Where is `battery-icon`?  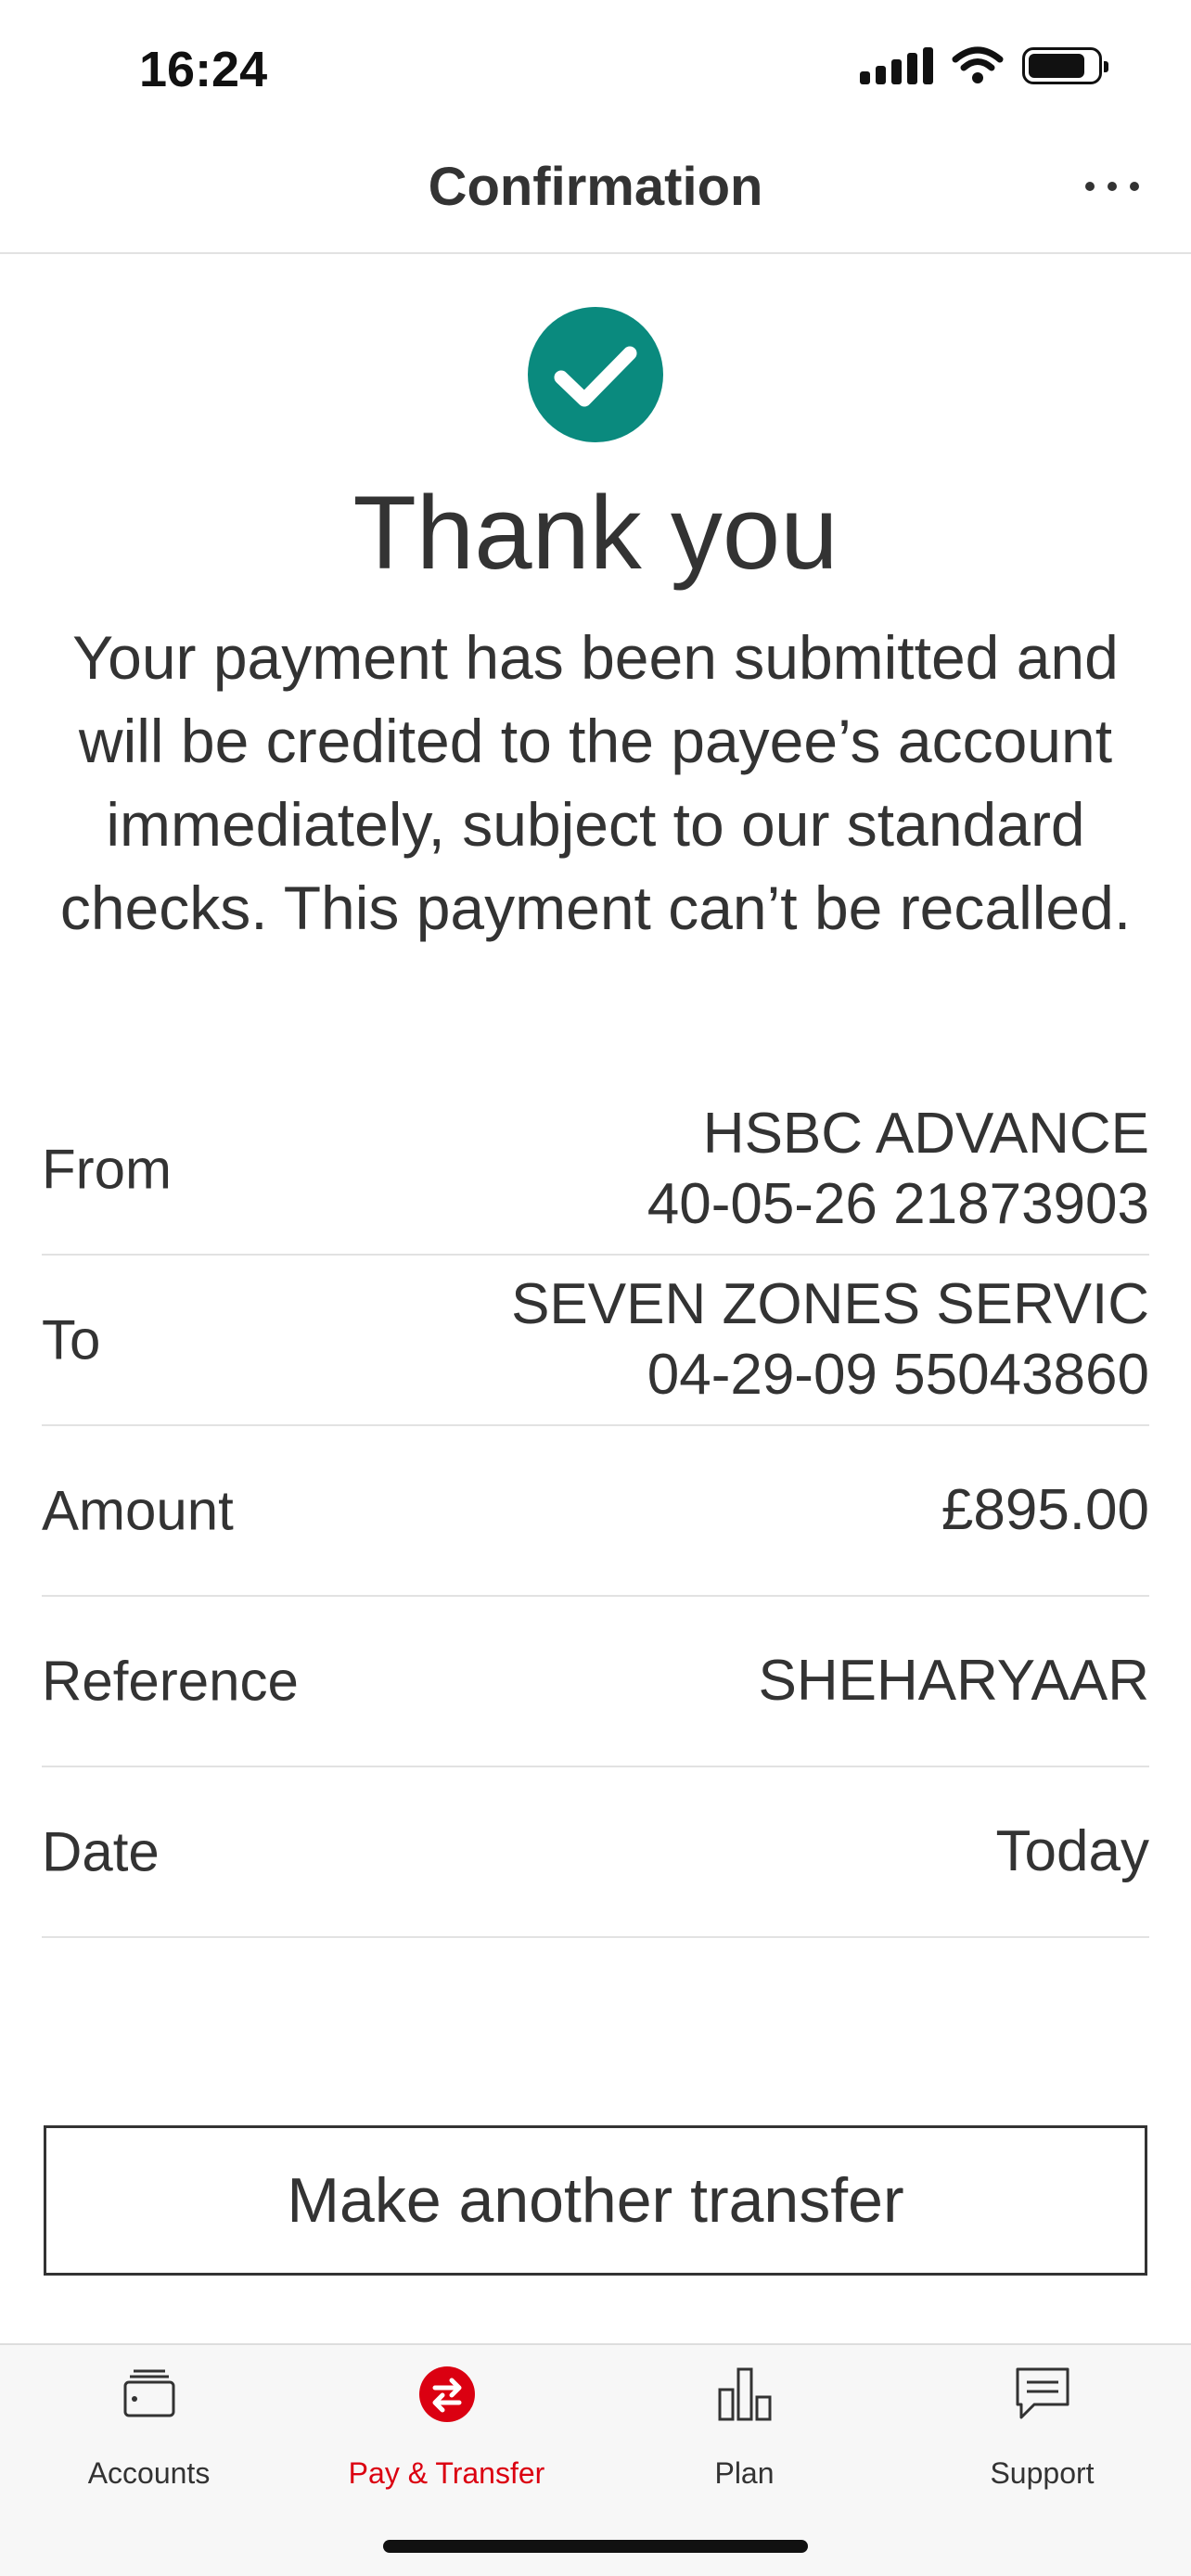
battery-icon is located at coordinates (1065, 66).